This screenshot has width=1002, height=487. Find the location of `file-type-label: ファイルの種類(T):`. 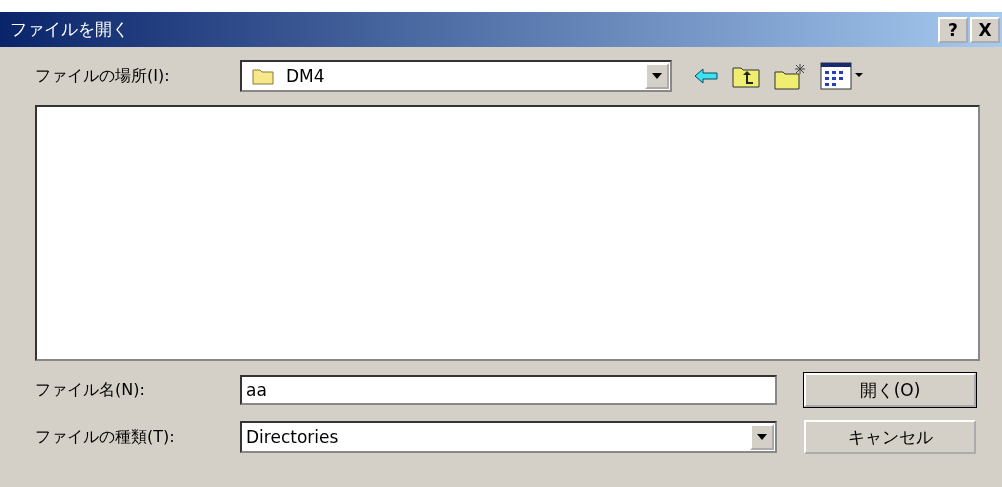

file-type-label: ファイルの種類(T): is located at coordinates (105, 437).